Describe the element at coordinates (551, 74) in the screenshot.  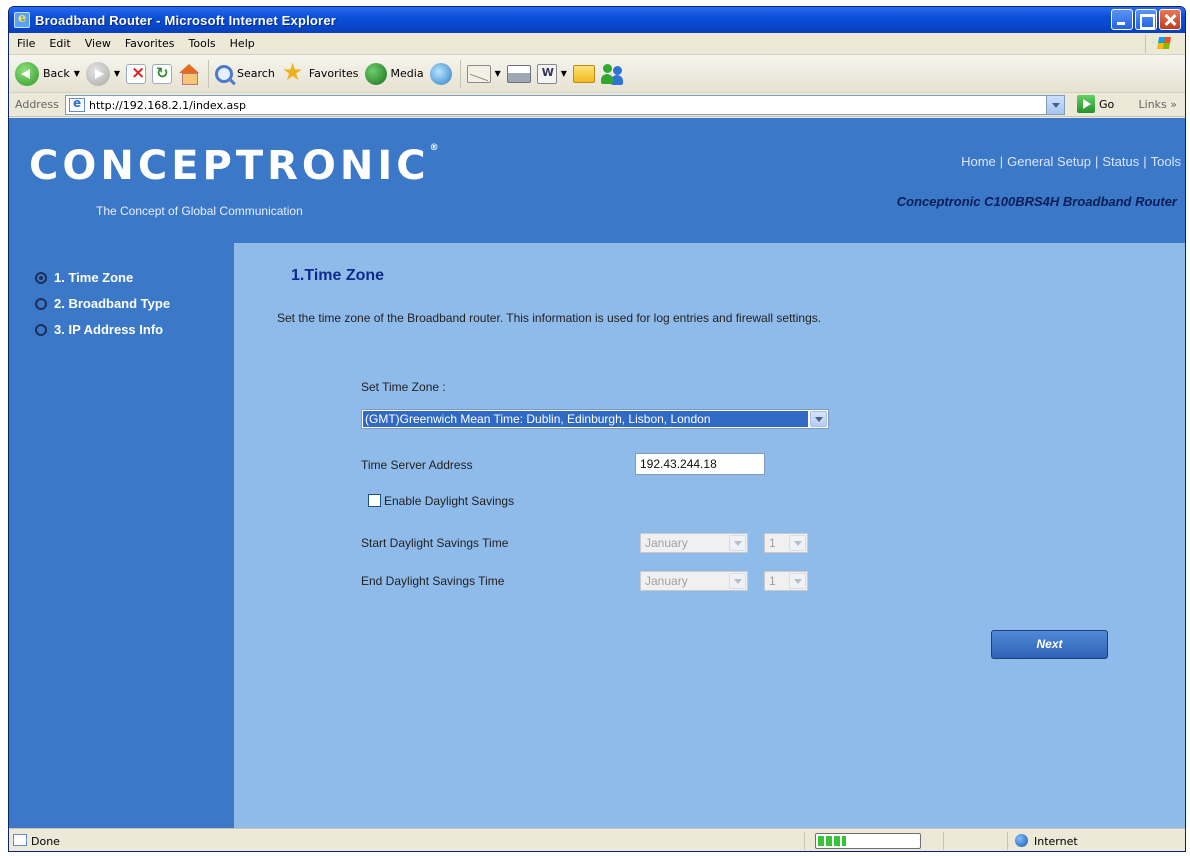
I see `edit-button: ▼` at that location.